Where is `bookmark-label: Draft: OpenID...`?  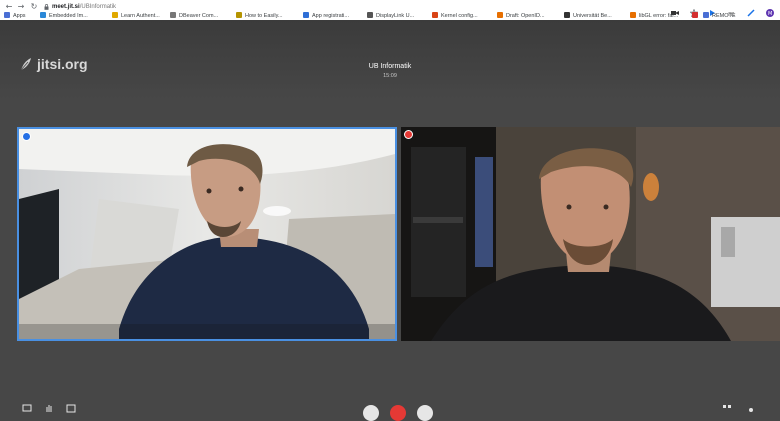
bookmark-label: Draft: OpenID... is located at coordinates (525, 16).